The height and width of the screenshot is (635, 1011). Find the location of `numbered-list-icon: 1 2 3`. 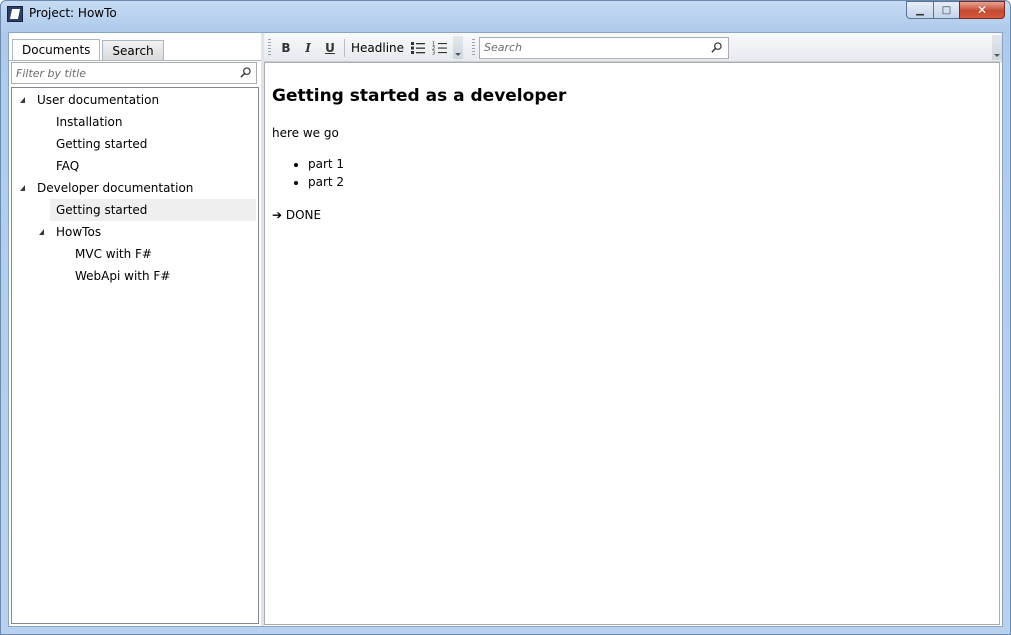

numbered-list-icon: 1 2 3 is located at coordinates (440, 48).